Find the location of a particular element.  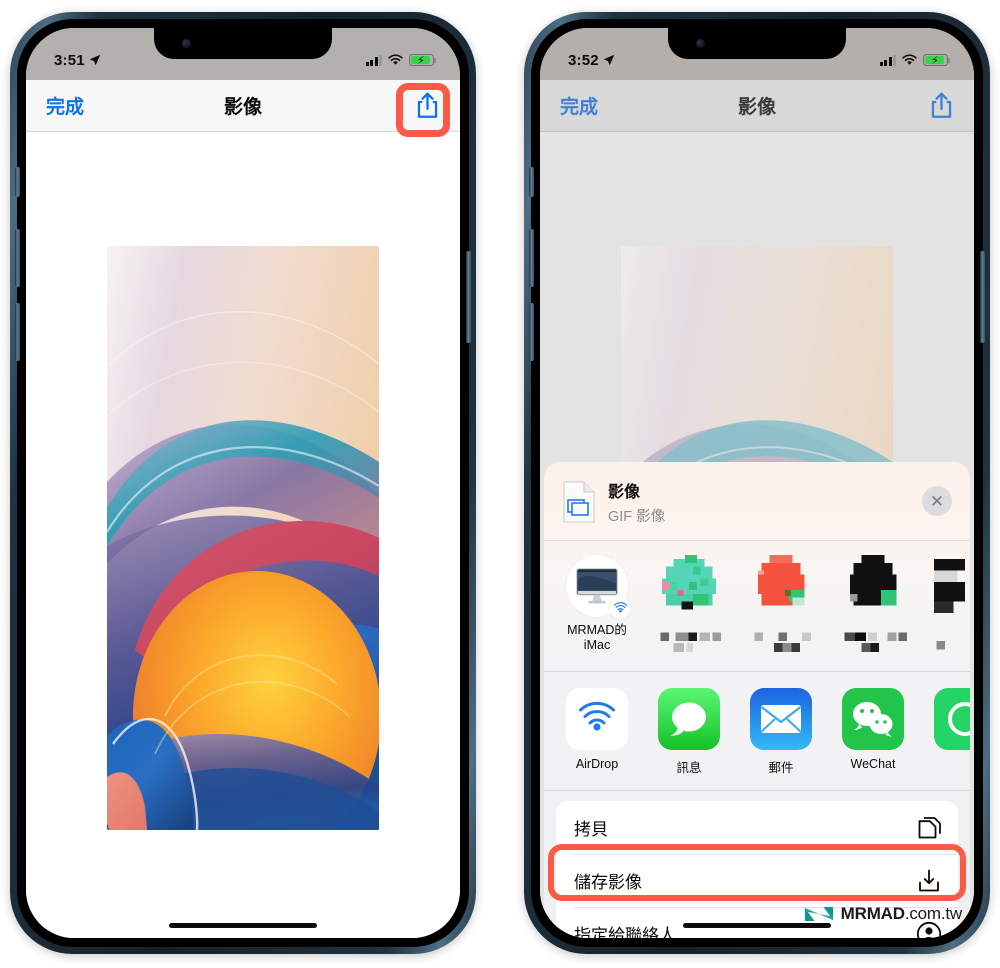

volume-down-button-right is located at coordinates (531, 332).